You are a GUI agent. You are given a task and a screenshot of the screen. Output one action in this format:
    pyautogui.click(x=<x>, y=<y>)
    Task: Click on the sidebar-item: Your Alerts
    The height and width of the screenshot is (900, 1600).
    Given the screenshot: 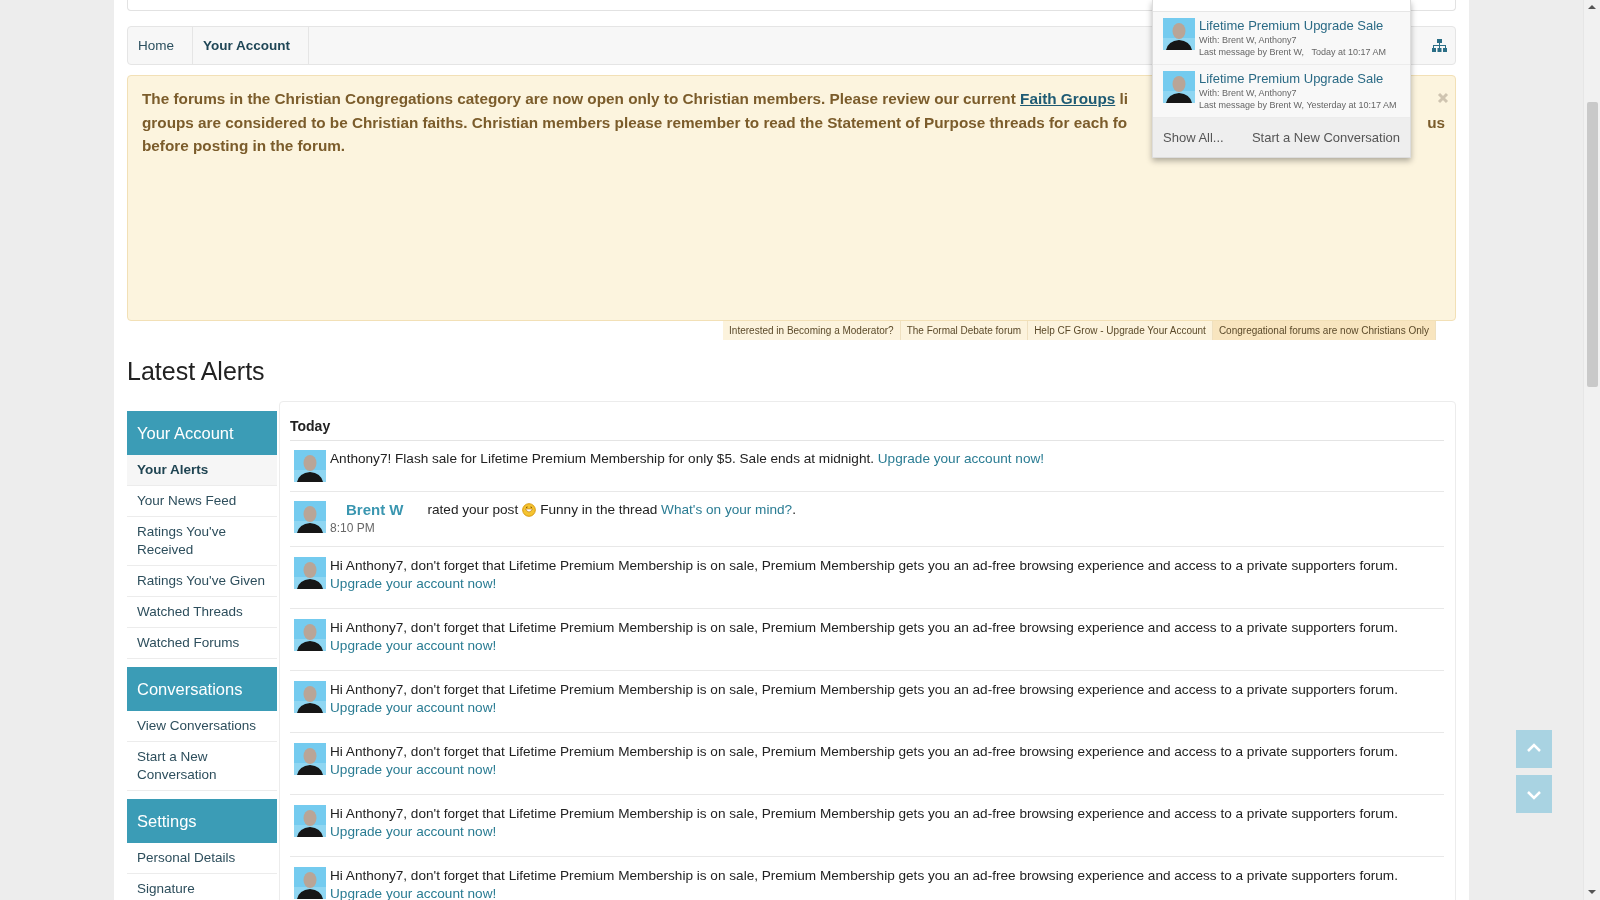 What is the action you would take?
    pyautogui.click(x=202, y=470)
    